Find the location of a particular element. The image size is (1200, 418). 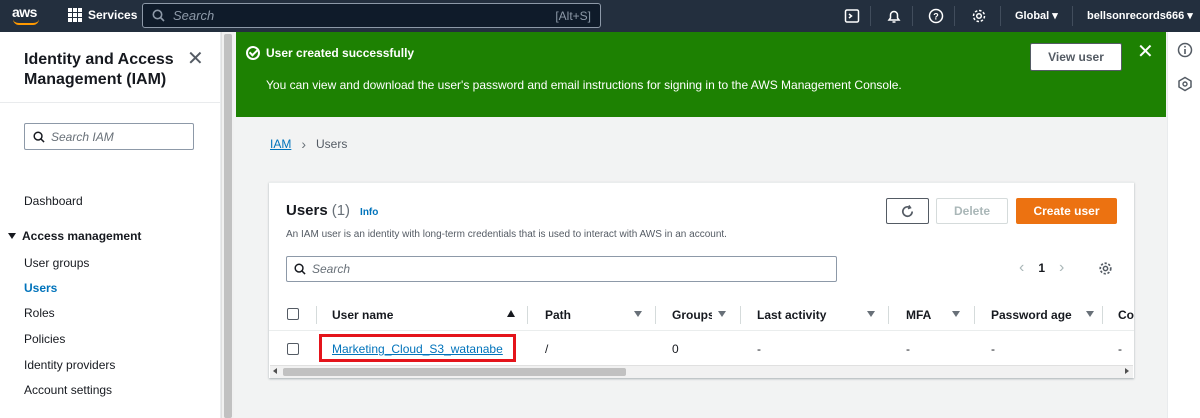

column-header-console: Co is located at coordinates (1126, 314).